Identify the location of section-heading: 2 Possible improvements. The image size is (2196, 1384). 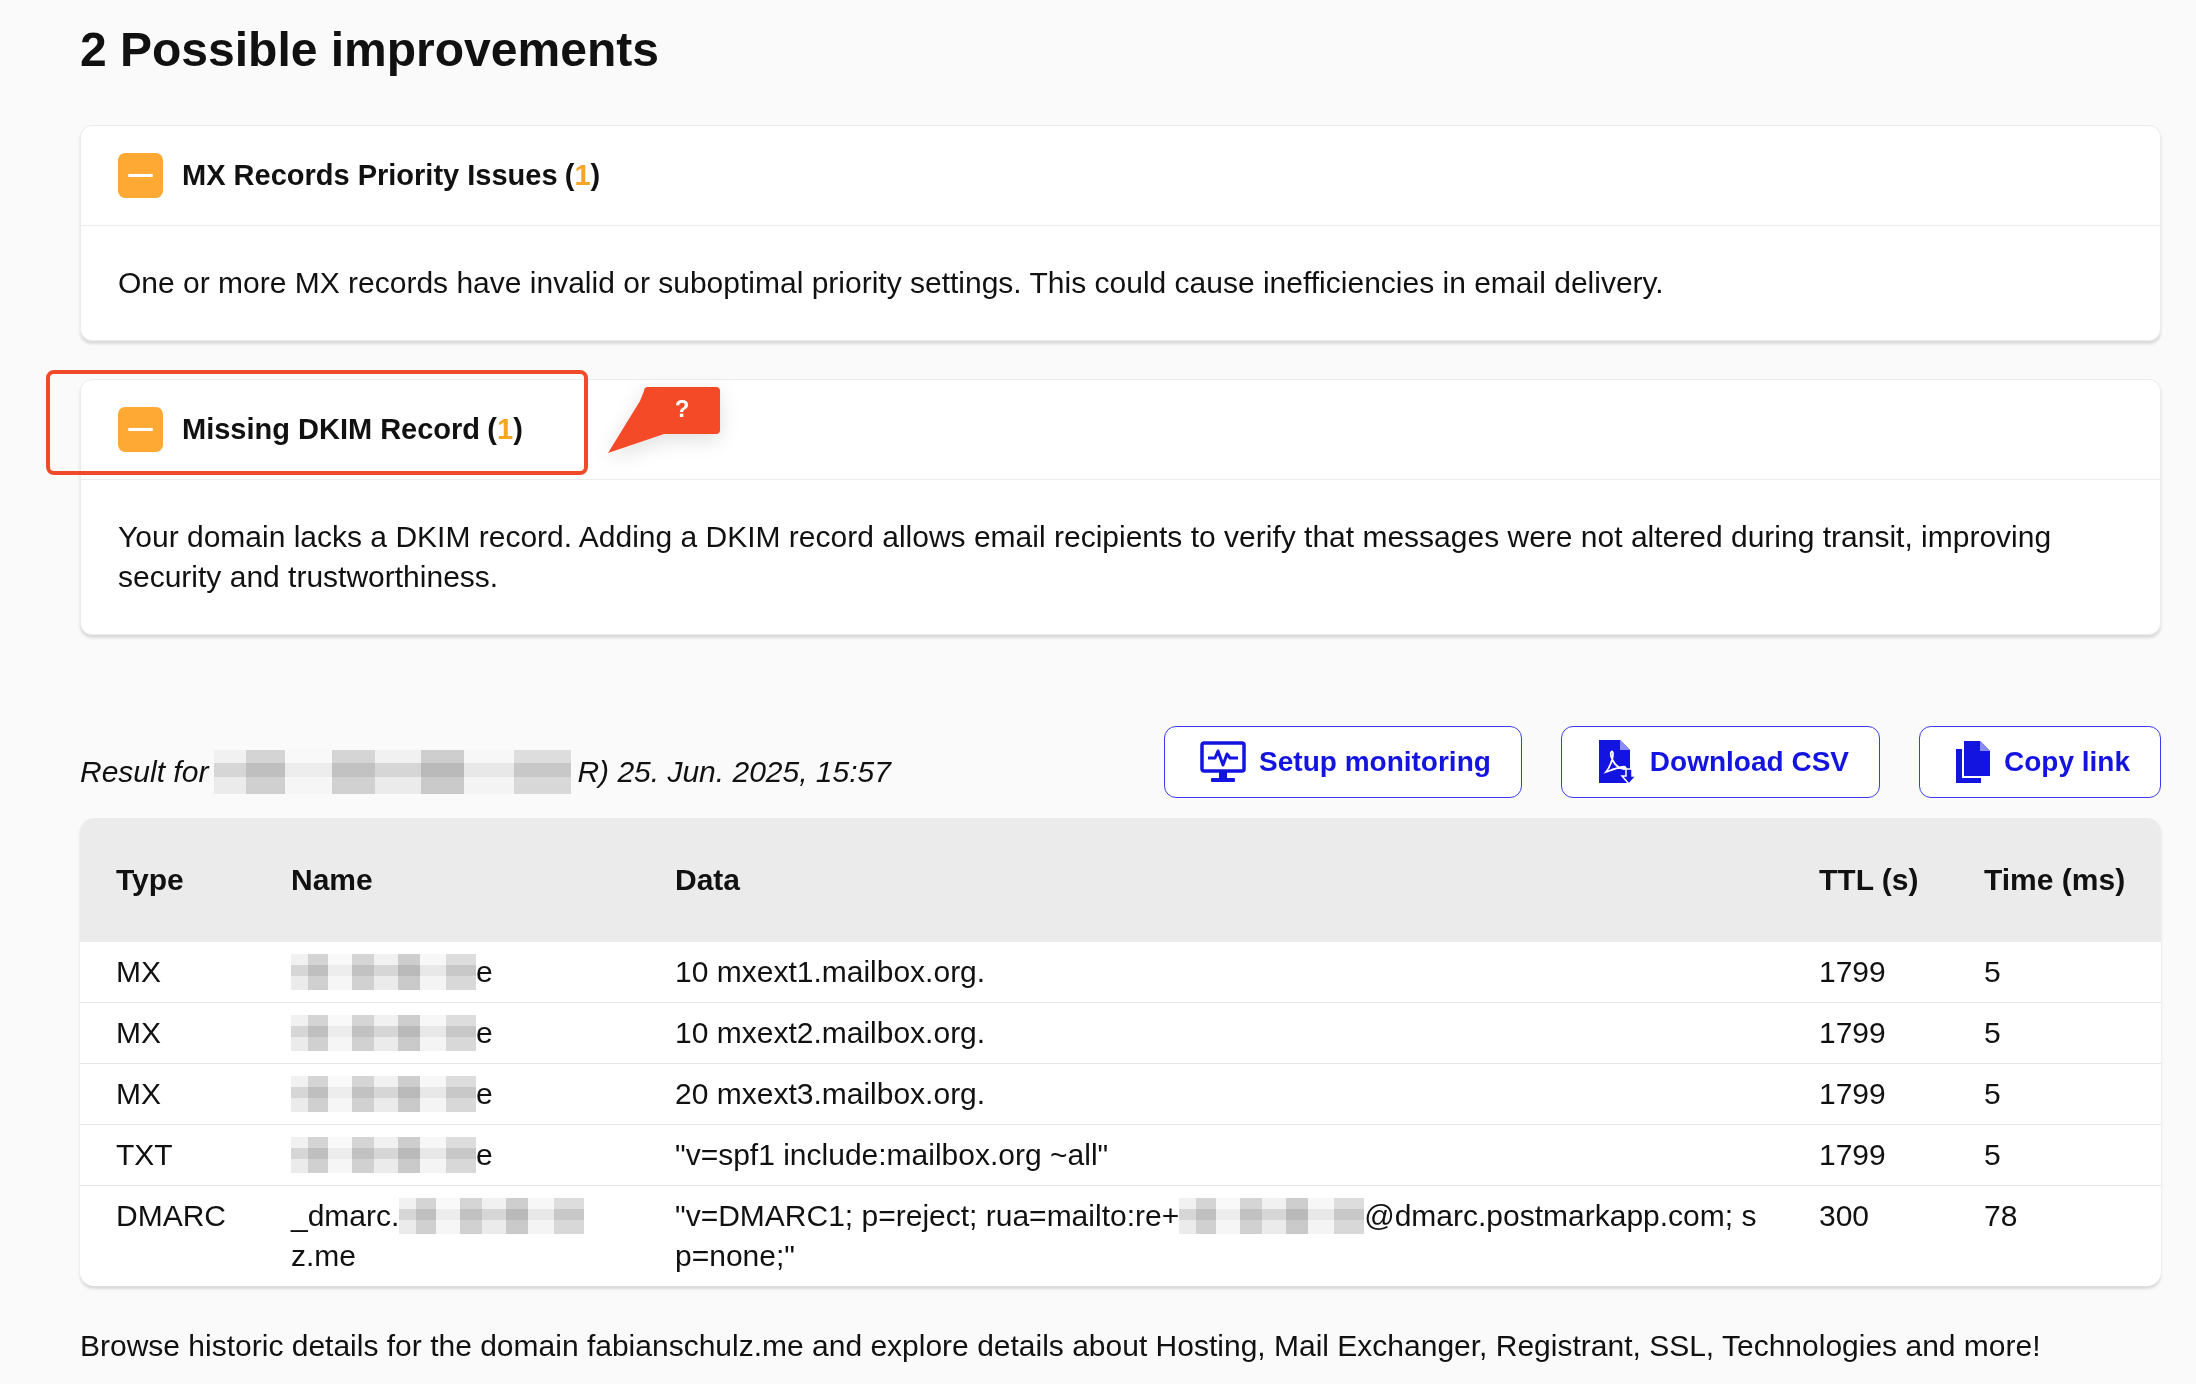
(369, 50).